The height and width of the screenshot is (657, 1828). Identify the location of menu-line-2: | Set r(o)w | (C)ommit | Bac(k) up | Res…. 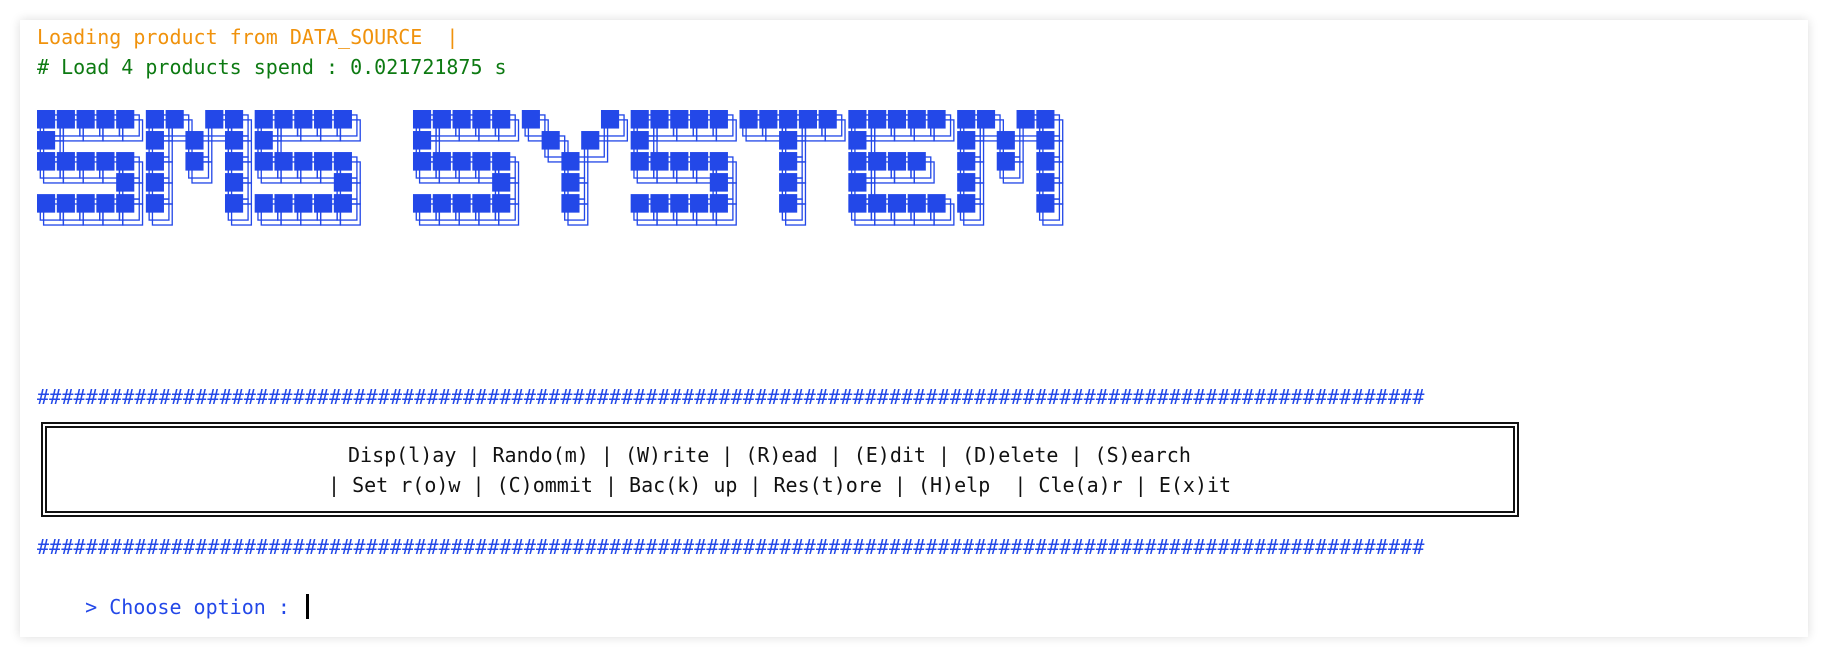
(780, 485).